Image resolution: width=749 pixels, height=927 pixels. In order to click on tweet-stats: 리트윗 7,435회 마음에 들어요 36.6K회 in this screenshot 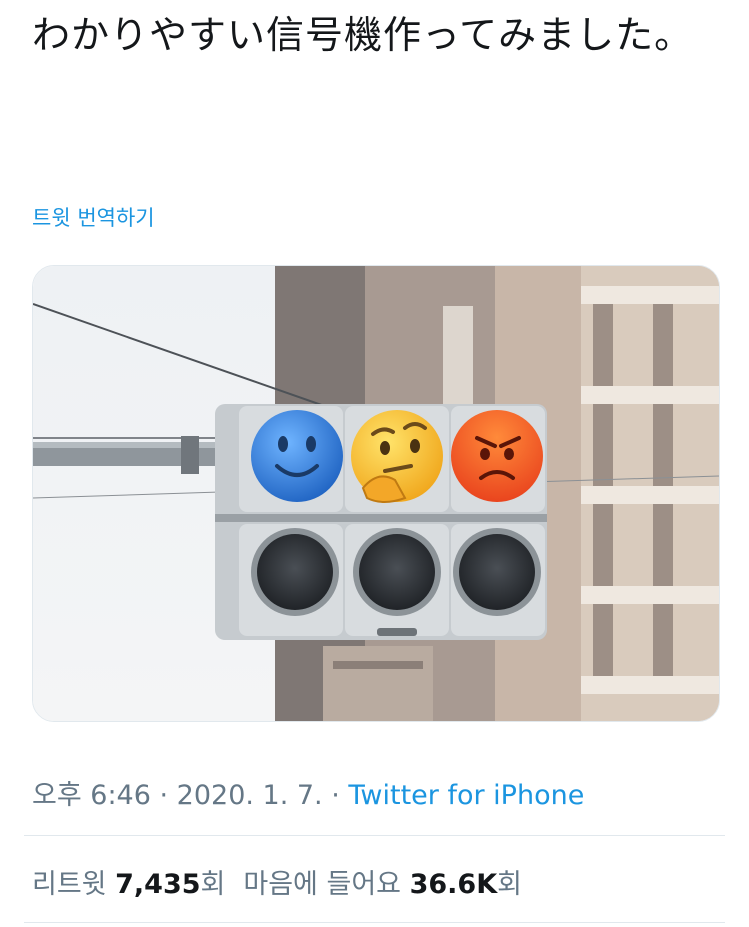, I will do `click(277, 881)`.